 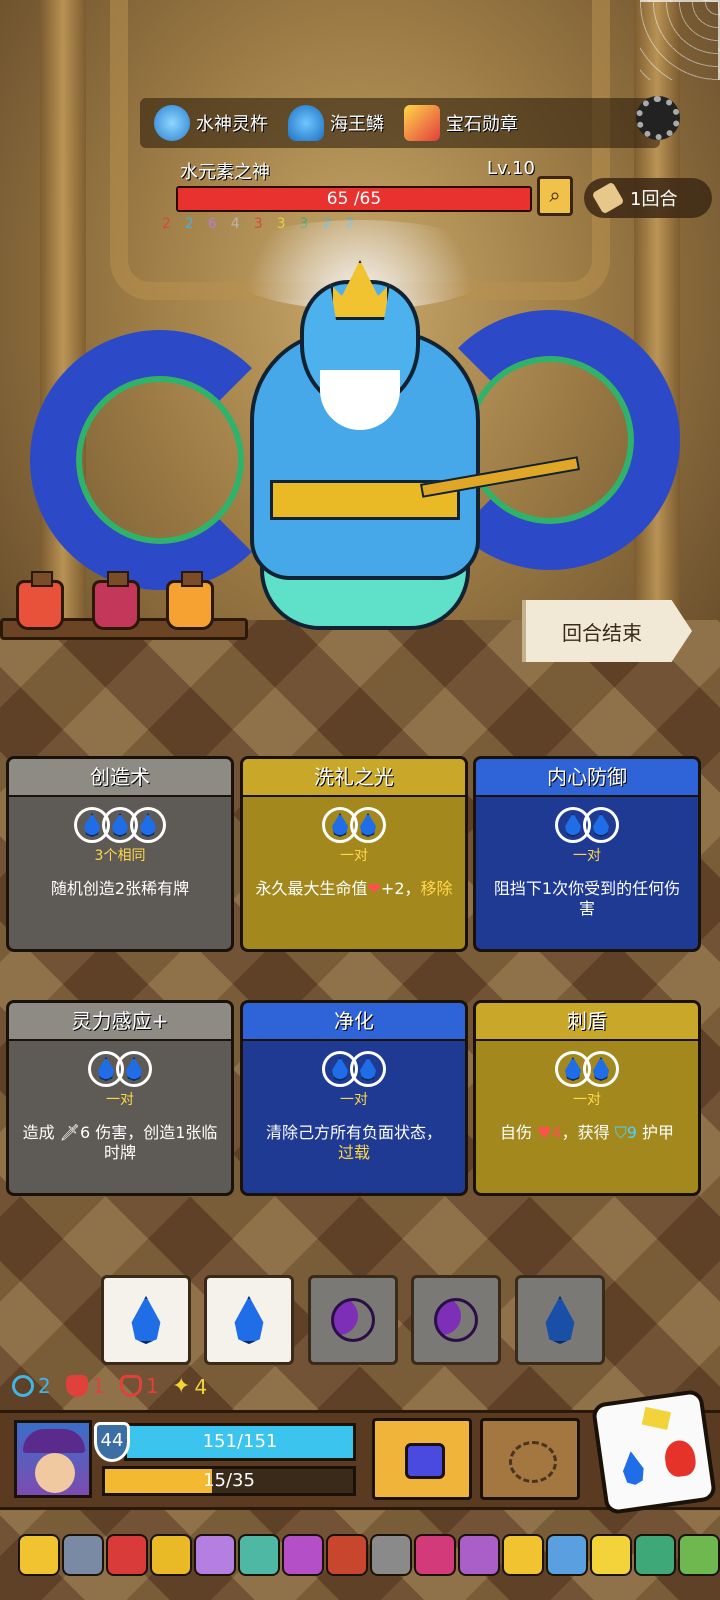 I want to click on status-value: 4, so click(x=201, y=1386).